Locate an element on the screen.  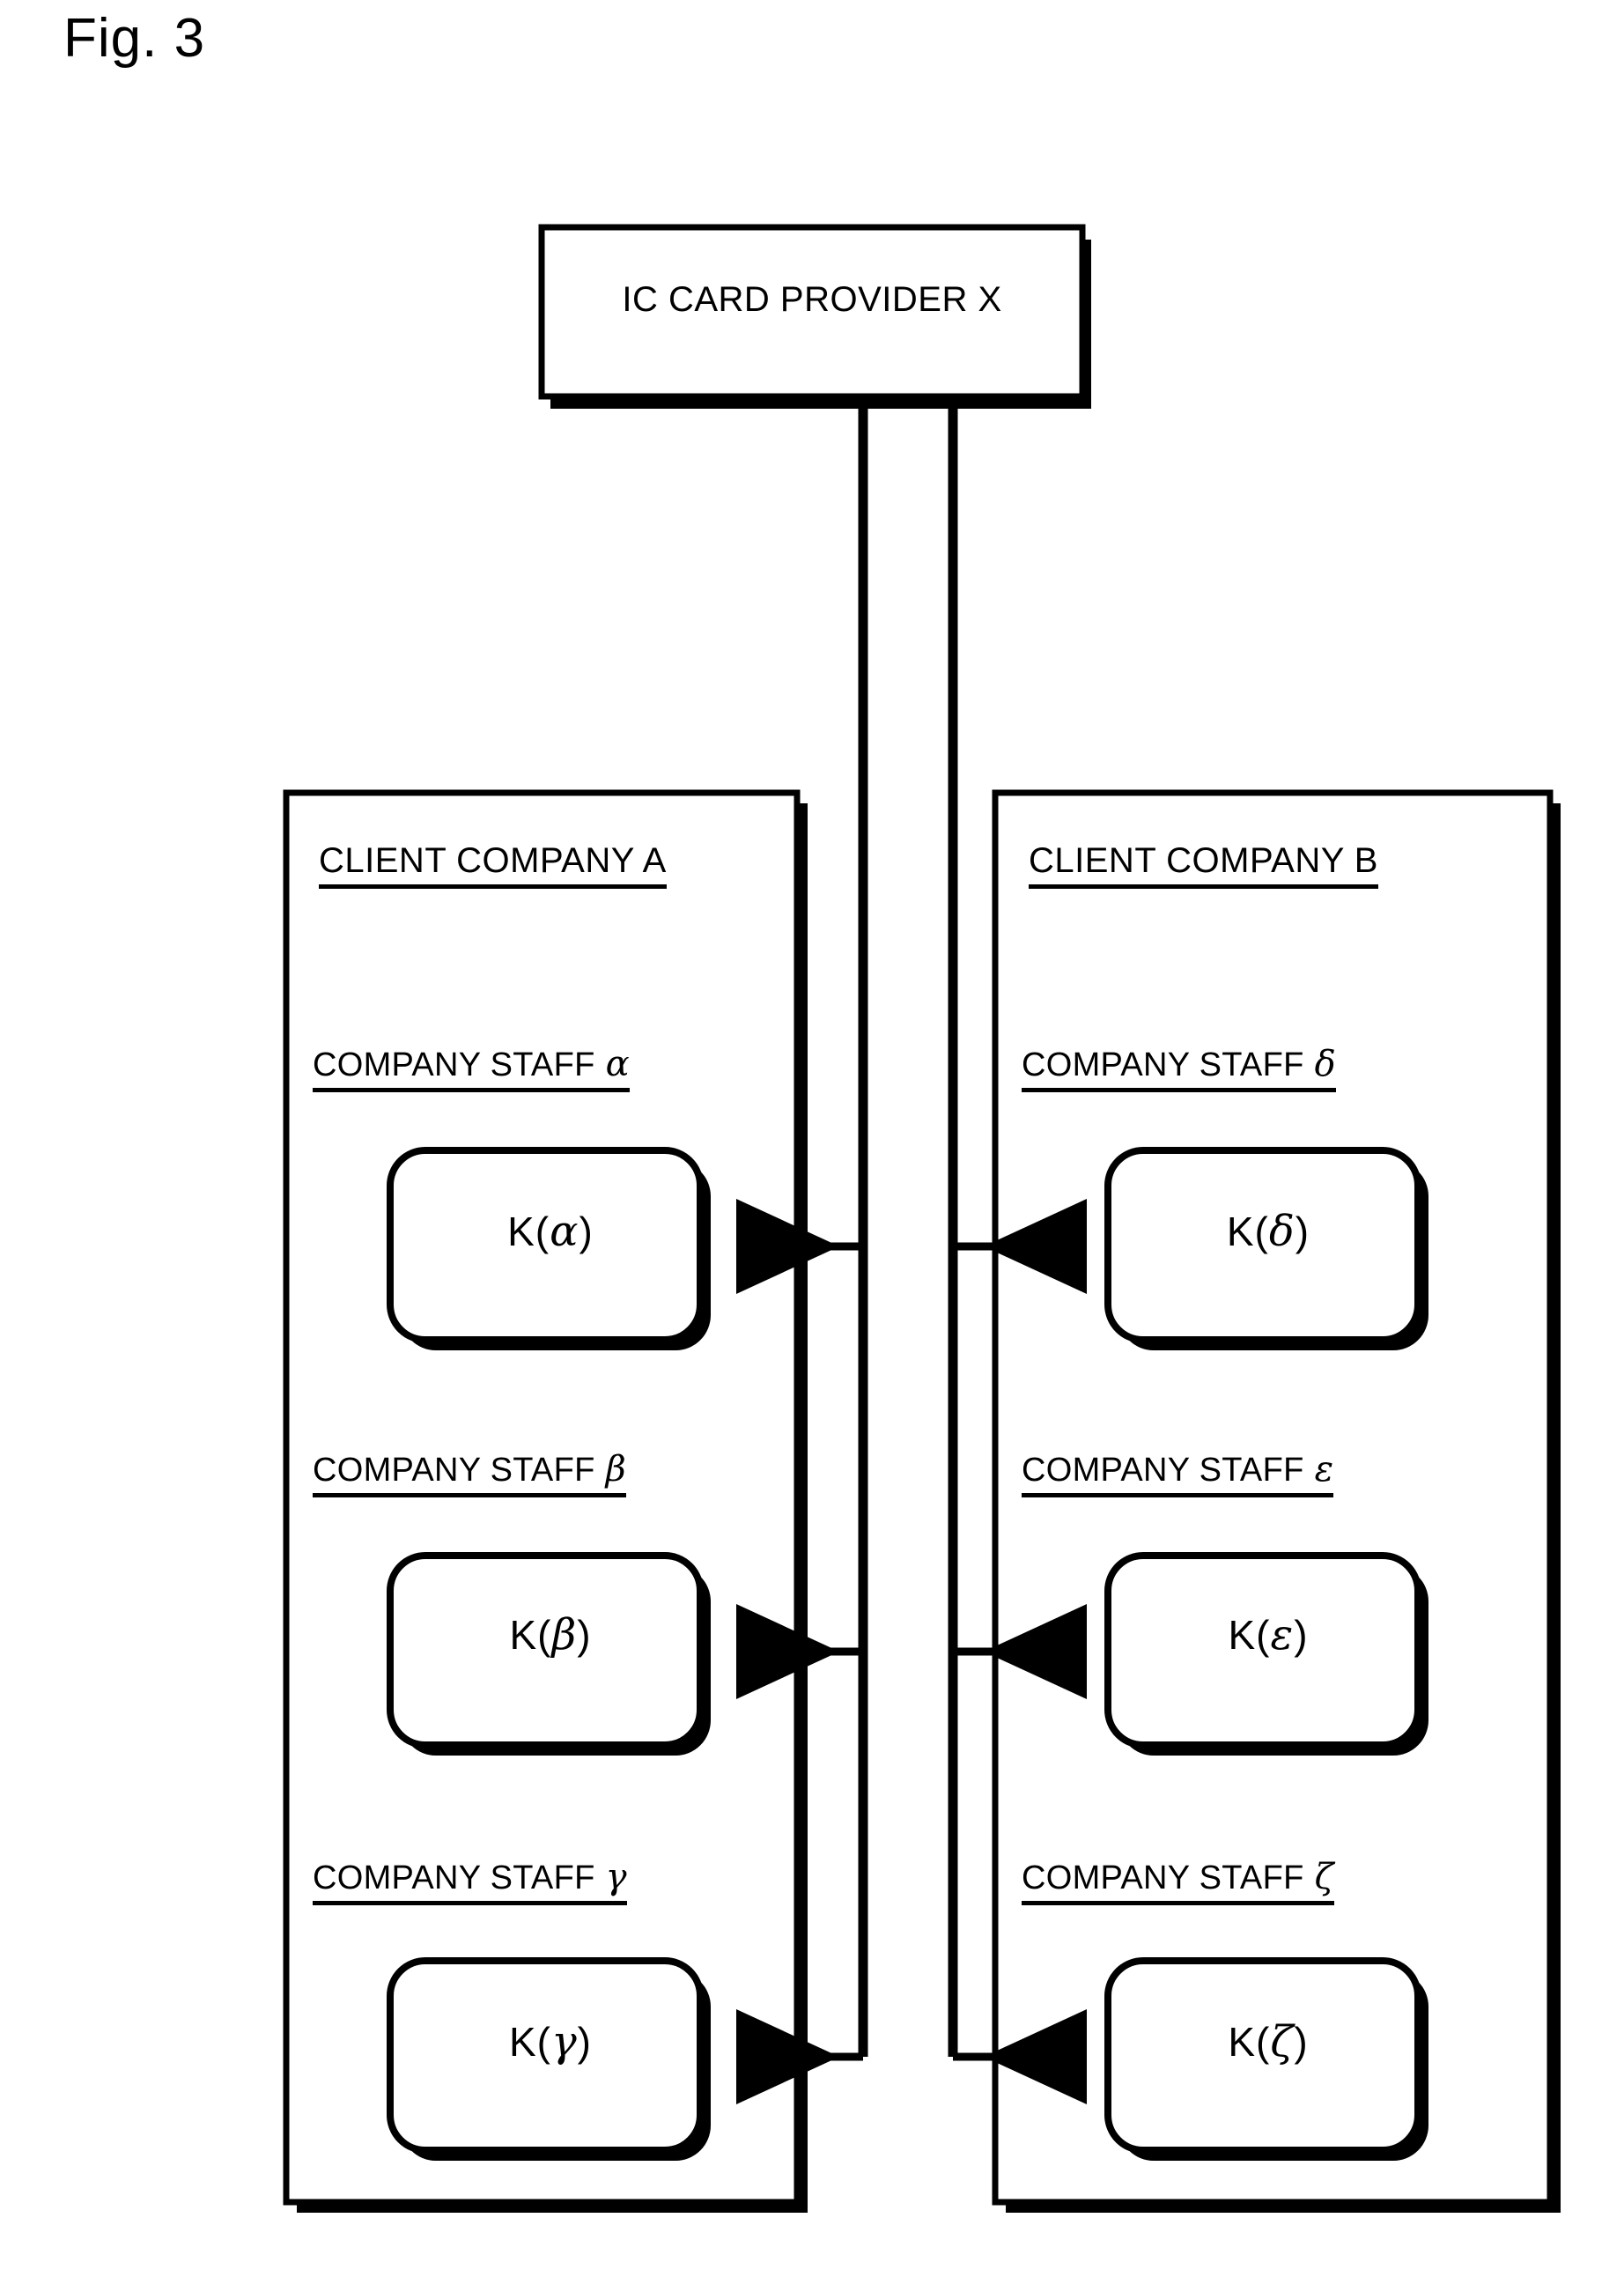
company-b-title: CLIENT COMPANY B is located at coordinates (1203, 865).